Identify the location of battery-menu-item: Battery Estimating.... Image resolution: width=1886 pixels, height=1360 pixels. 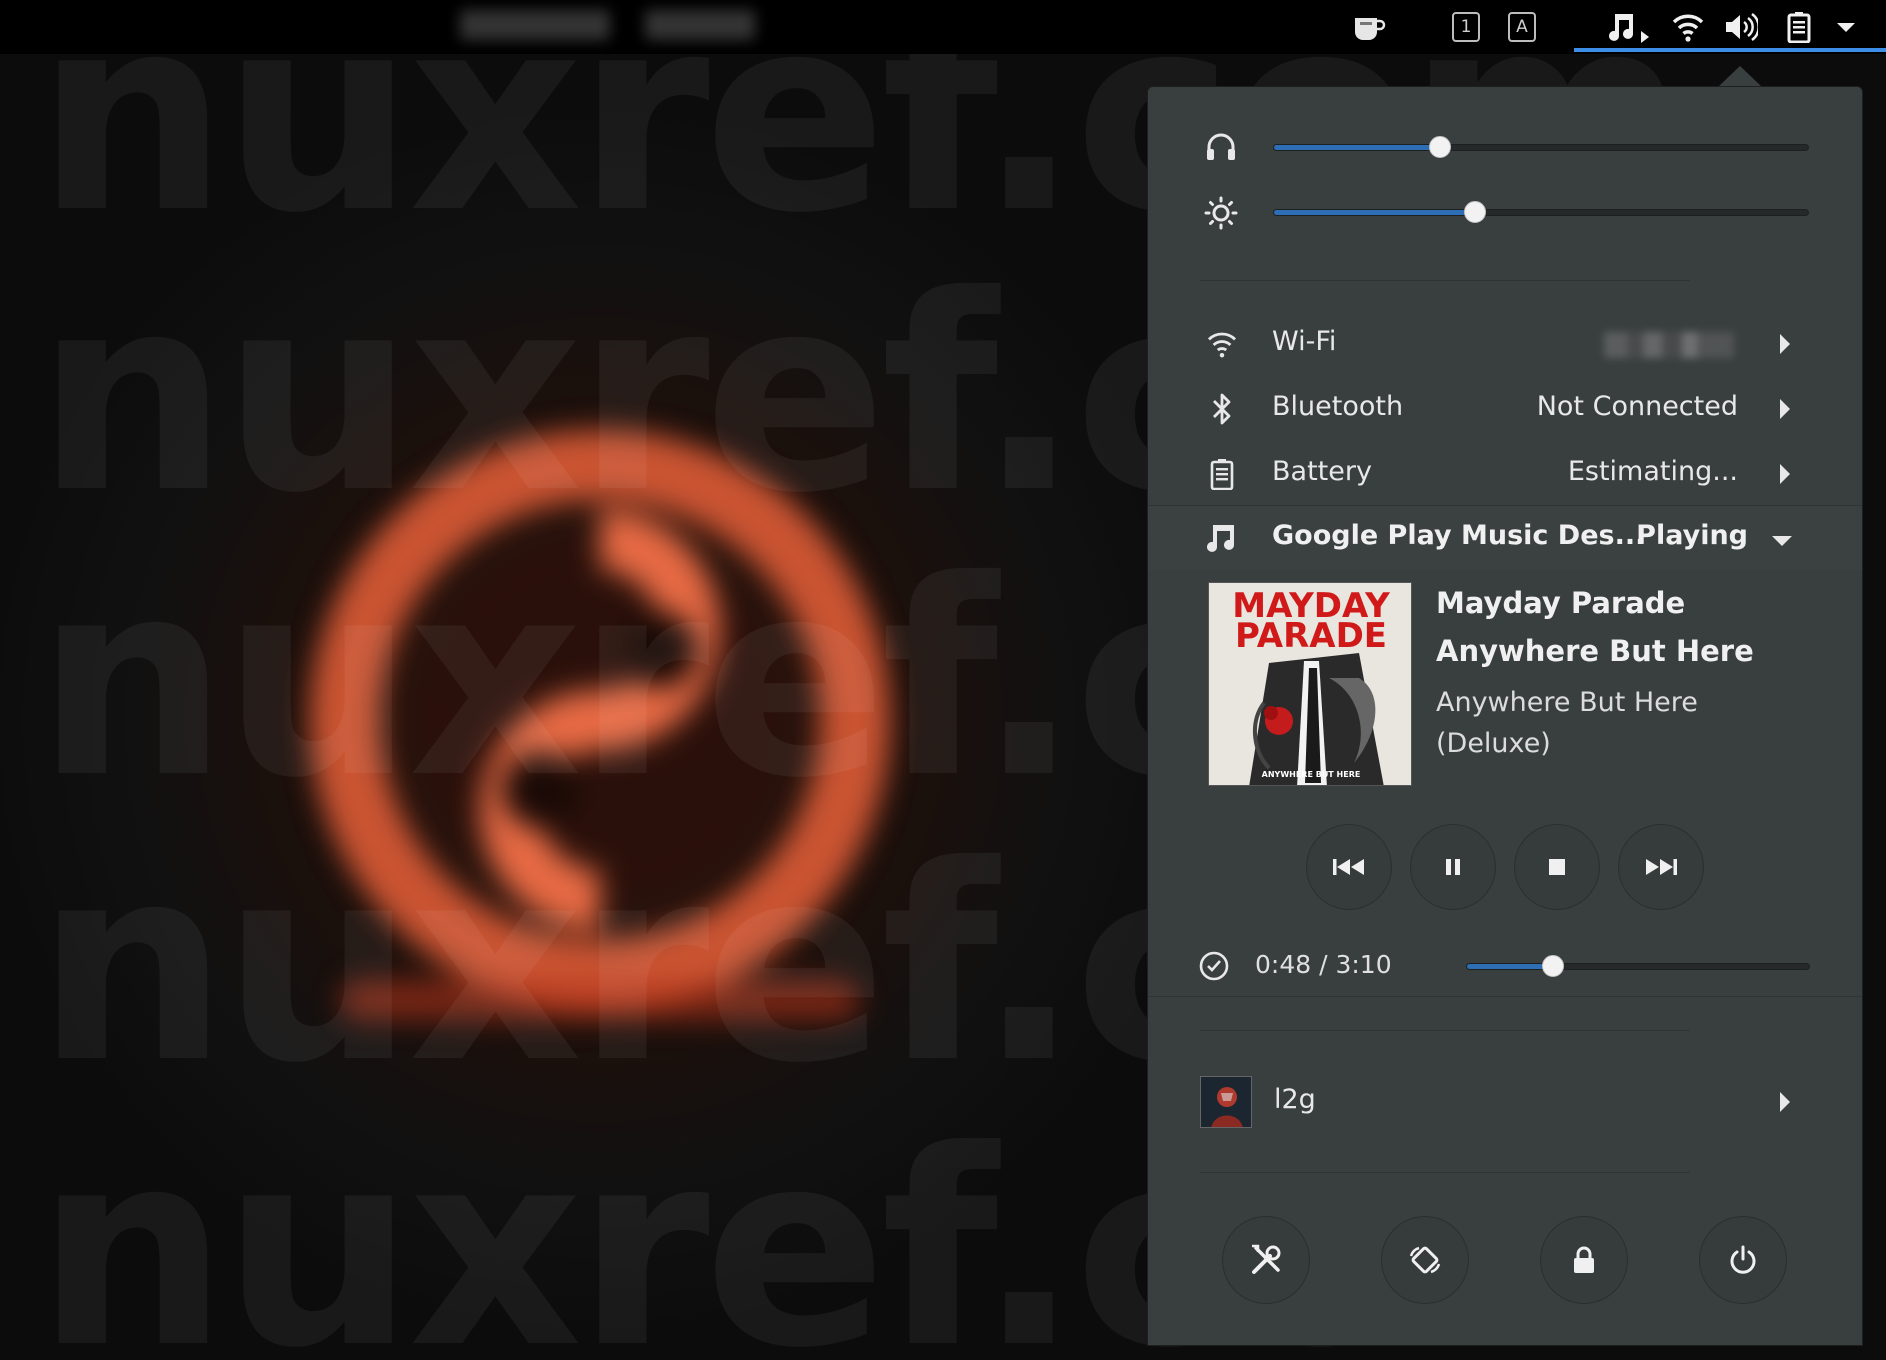
(1505, 474).